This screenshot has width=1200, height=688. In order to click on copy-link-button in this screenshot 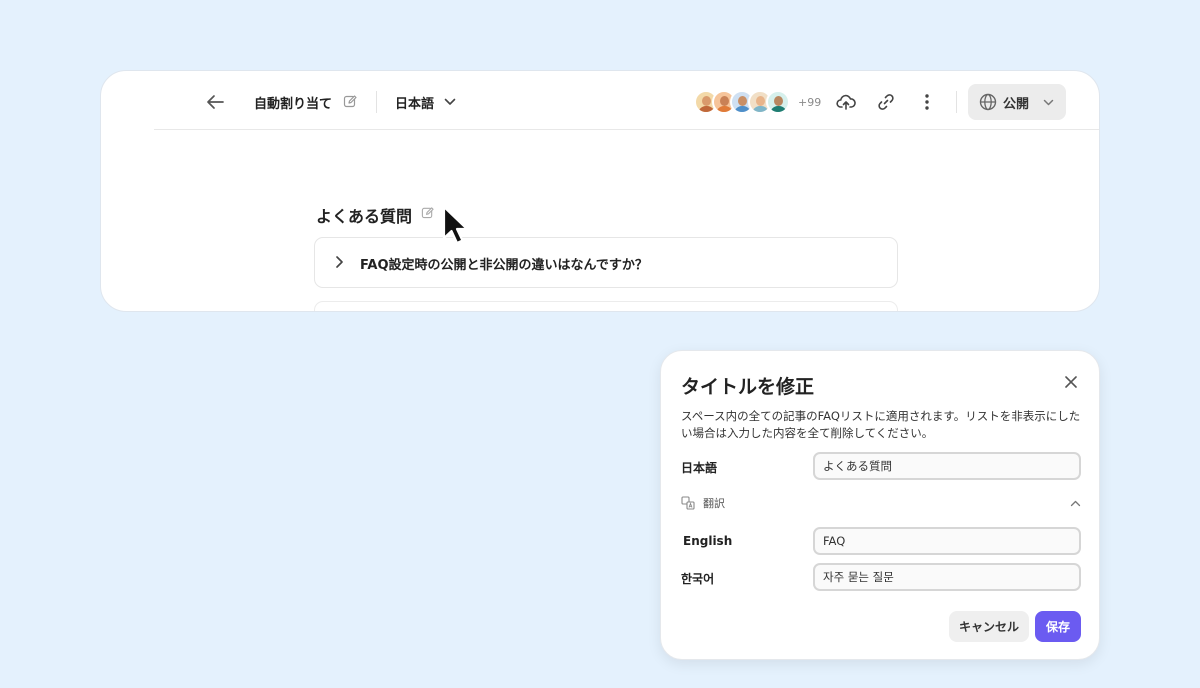, I will do `click(886, 102)`.